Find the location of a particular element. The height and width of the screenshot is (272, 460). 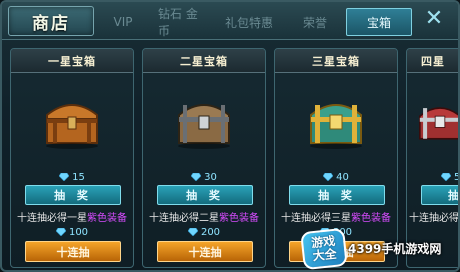

shop-tabs: VIP 钻石 金币 礼包特惠 荣誉 宝箱 is located at coordinates (255, 22).